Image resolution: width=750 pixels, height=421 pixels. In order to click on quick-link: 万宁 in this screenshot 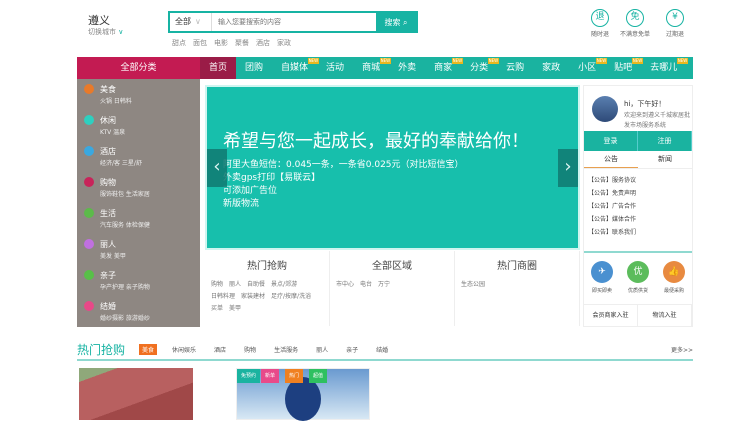, I will do `click(384, 285)`.